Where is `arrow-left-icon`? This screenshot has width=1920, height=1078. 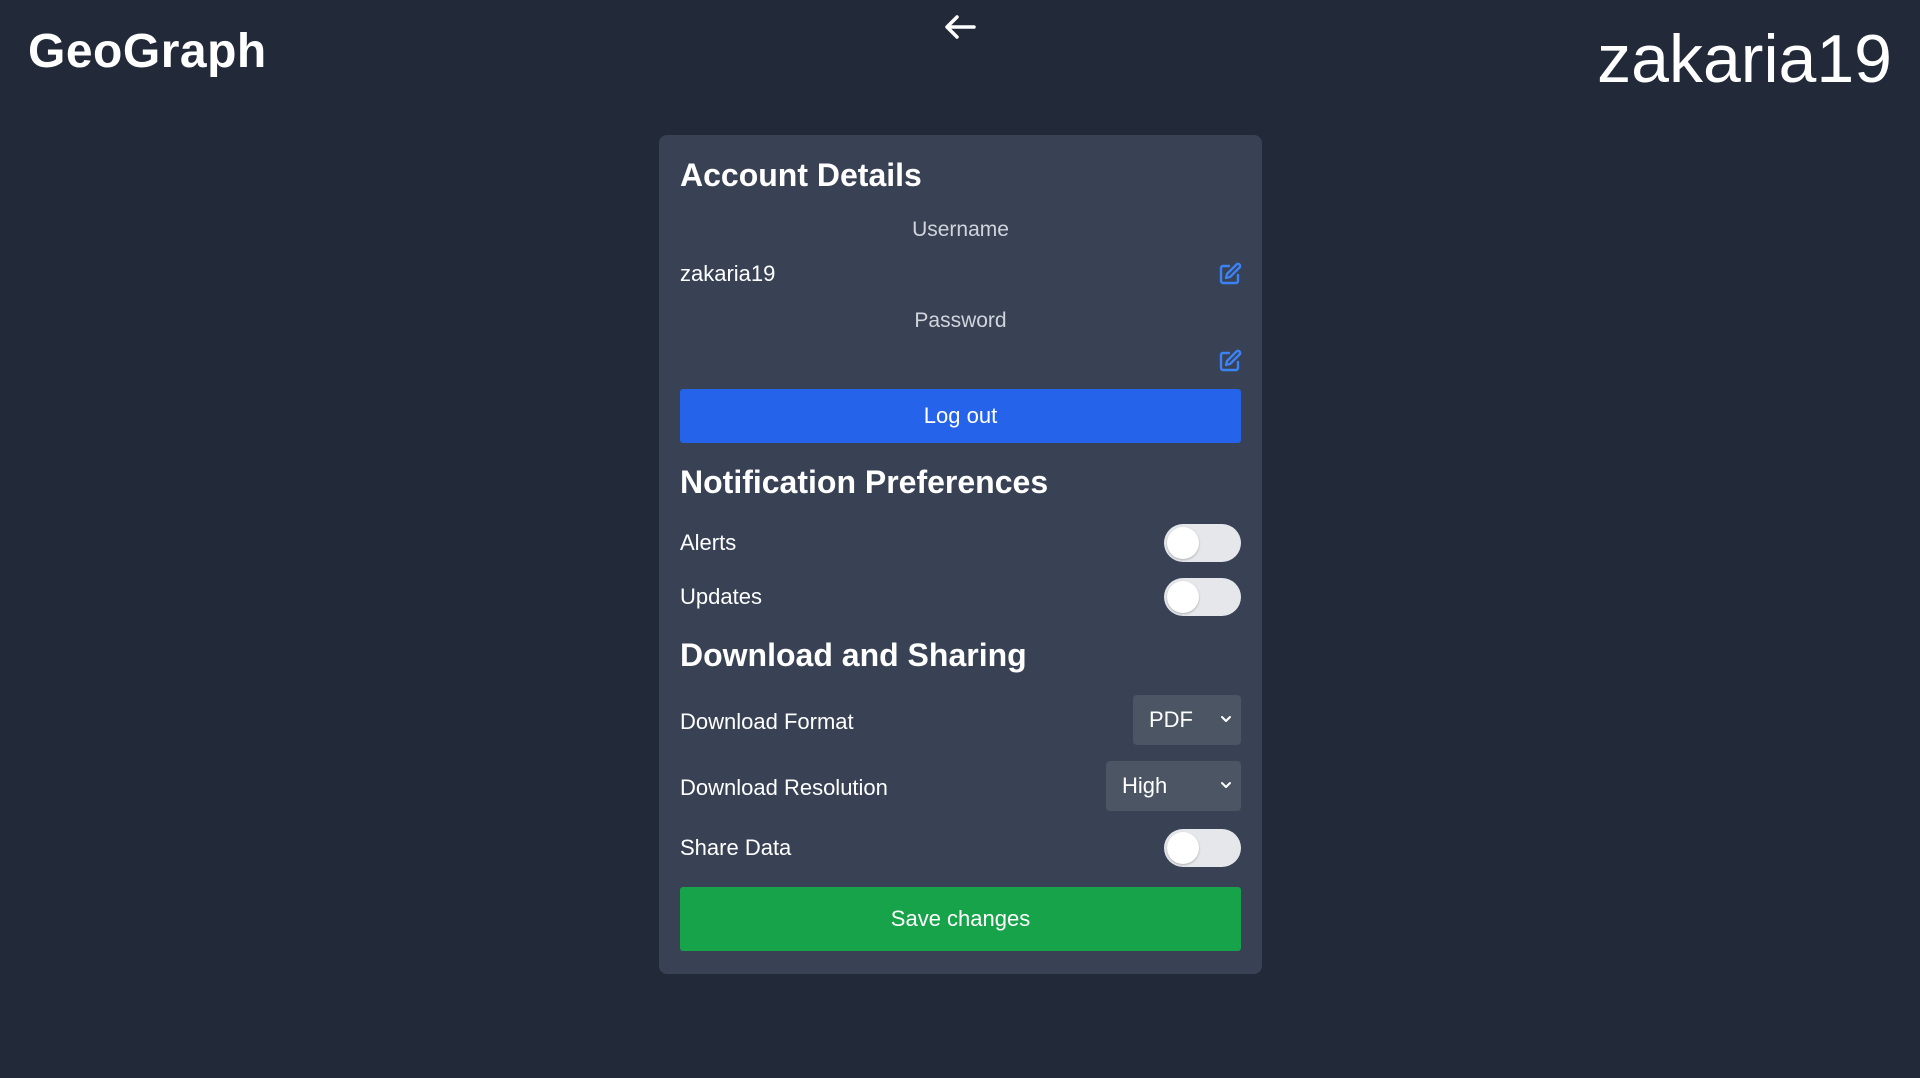 arrow-left-icon is located at coordinates (960, 27).